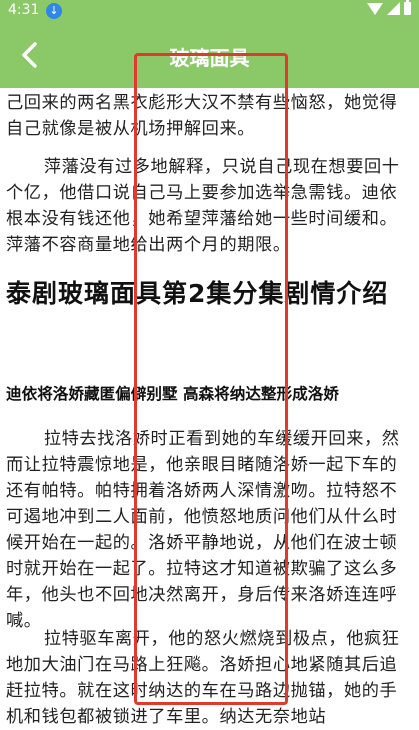 This screenshot has width=419, height=730. Describe the element at coordinates (24, 10) in the screenshot. I see `status-time: 4:31` at that location.